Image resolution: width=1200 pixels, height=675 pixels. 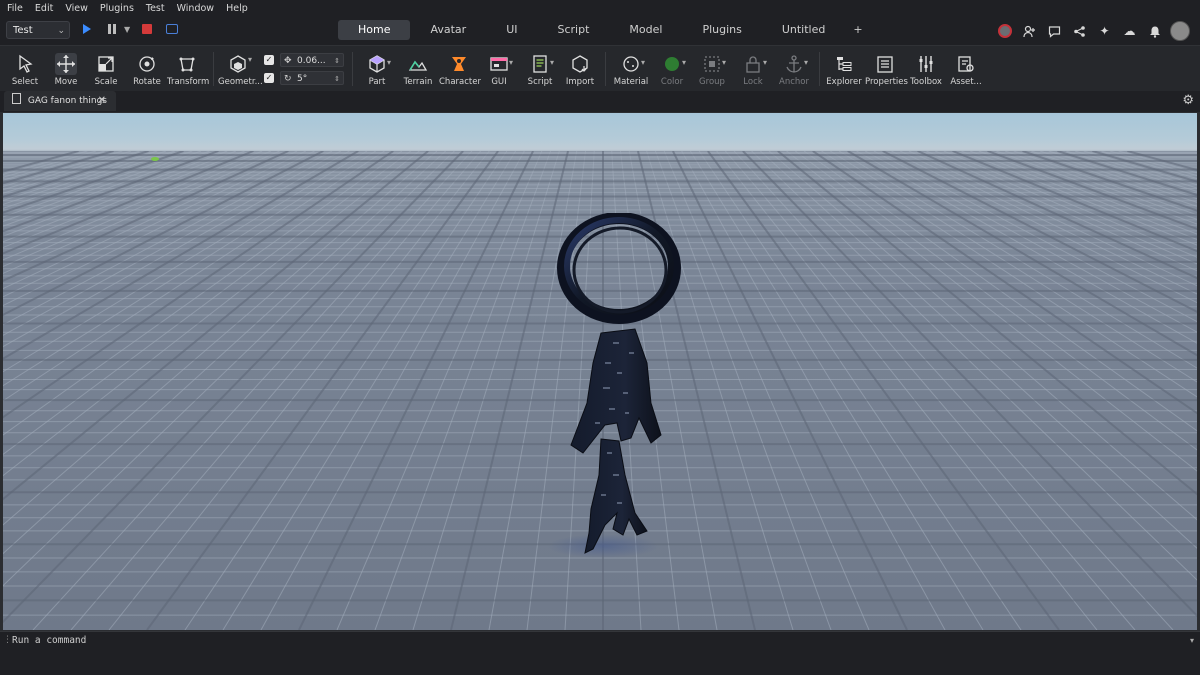 What do you see at coordinates (25, 82) in the screenshot?
I see `select-tool-label: Select` at bounding box center [25, 82].